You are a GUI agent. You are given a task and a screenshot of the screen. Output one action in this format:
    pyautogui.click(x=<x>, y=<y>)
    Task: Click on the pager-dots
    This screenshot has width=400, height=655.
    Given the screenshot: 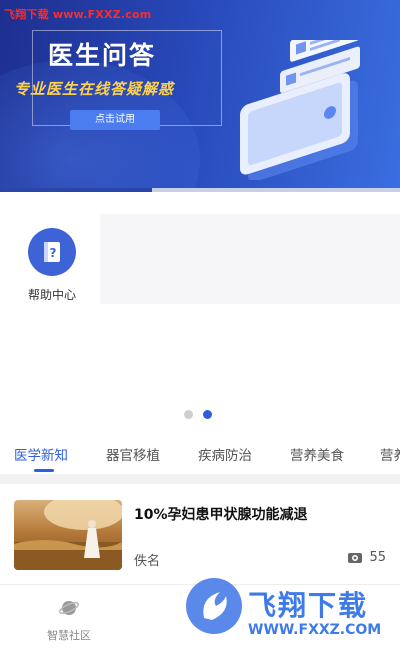 What is the action you would take?
    pyautogui.click(x=198, y=414)
    